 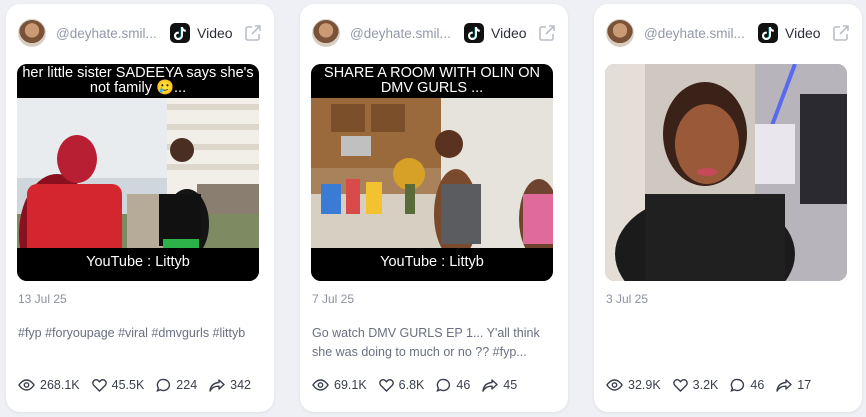 I want to click on stats-row: 32.9K 3.2K 46 17, so click(x=729, y=385).